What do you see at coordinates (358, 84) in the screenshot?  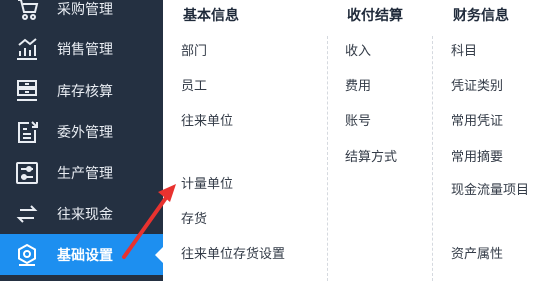 I see `menu-link-expense: 费用` at bounding box center [358, 84].